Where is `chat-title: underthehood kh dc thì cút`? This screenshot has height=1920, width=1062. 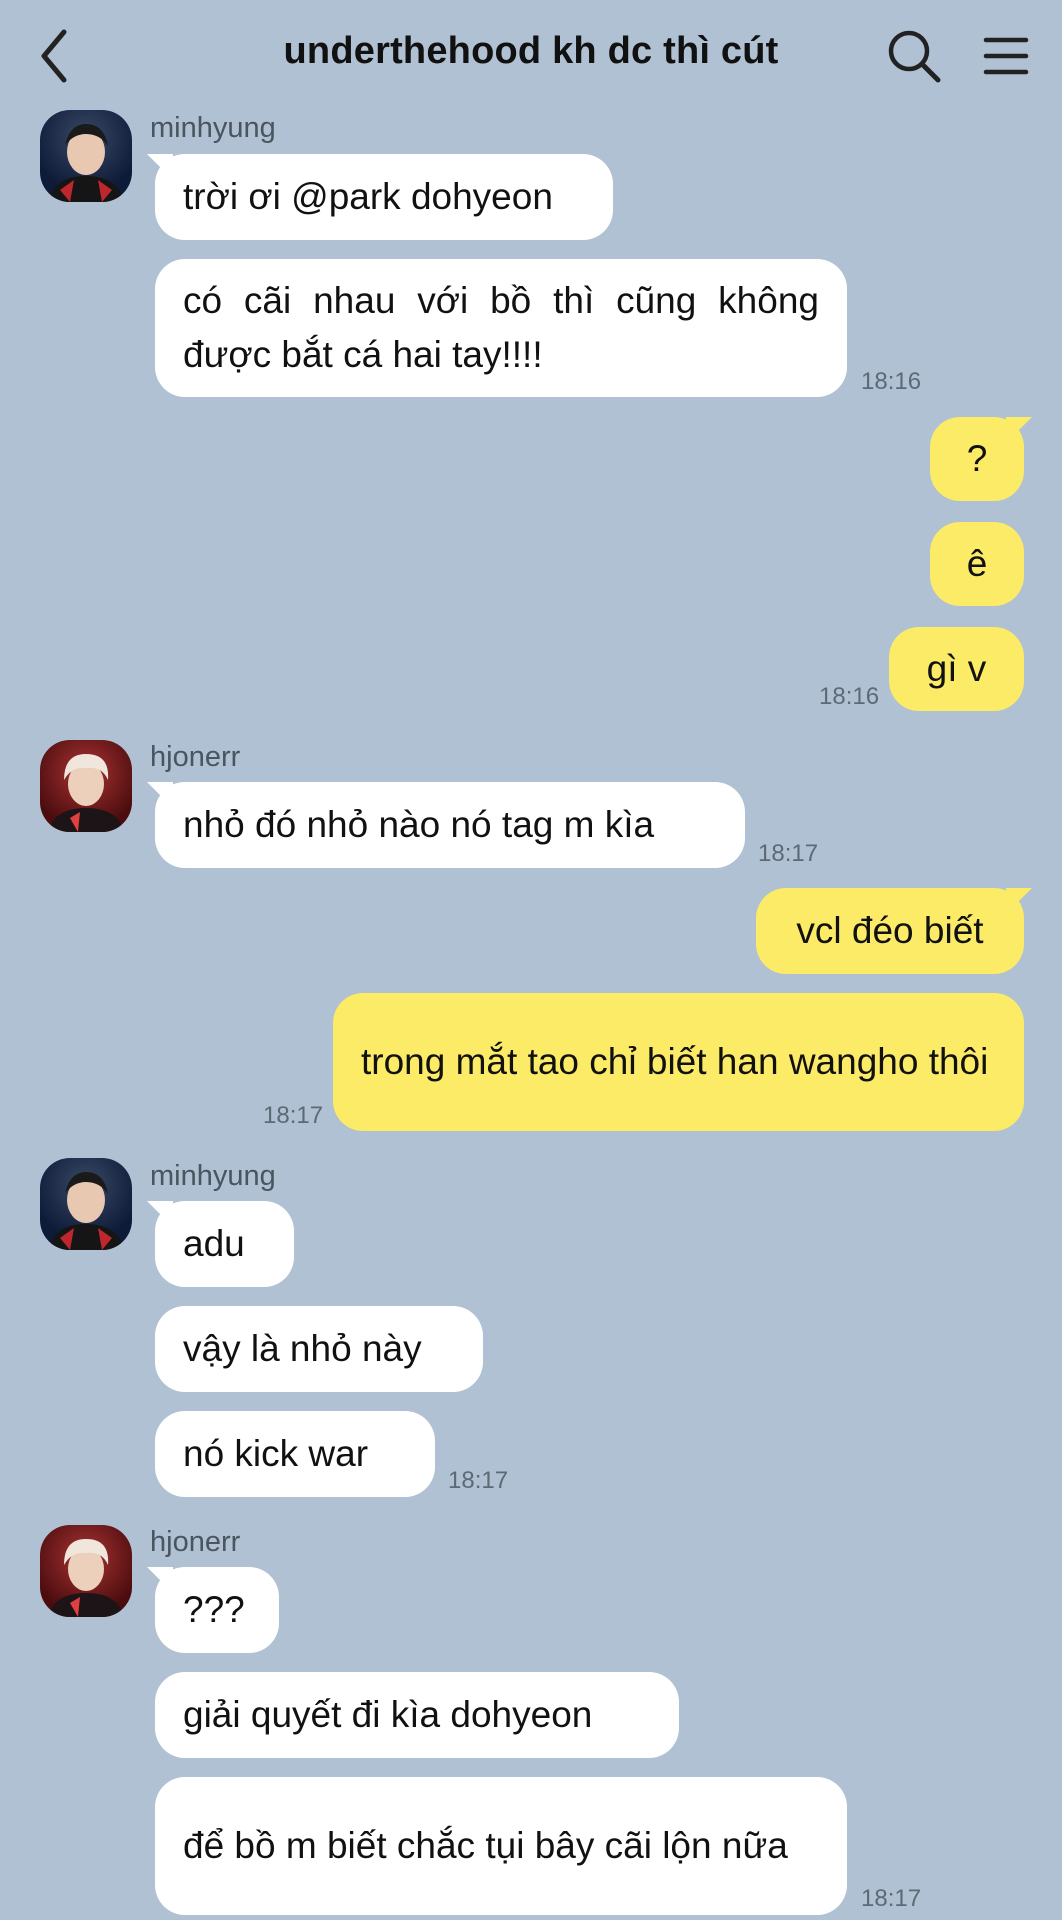
chat-title: underthehood kh dc thì cút is located at coordinates (531, 51).